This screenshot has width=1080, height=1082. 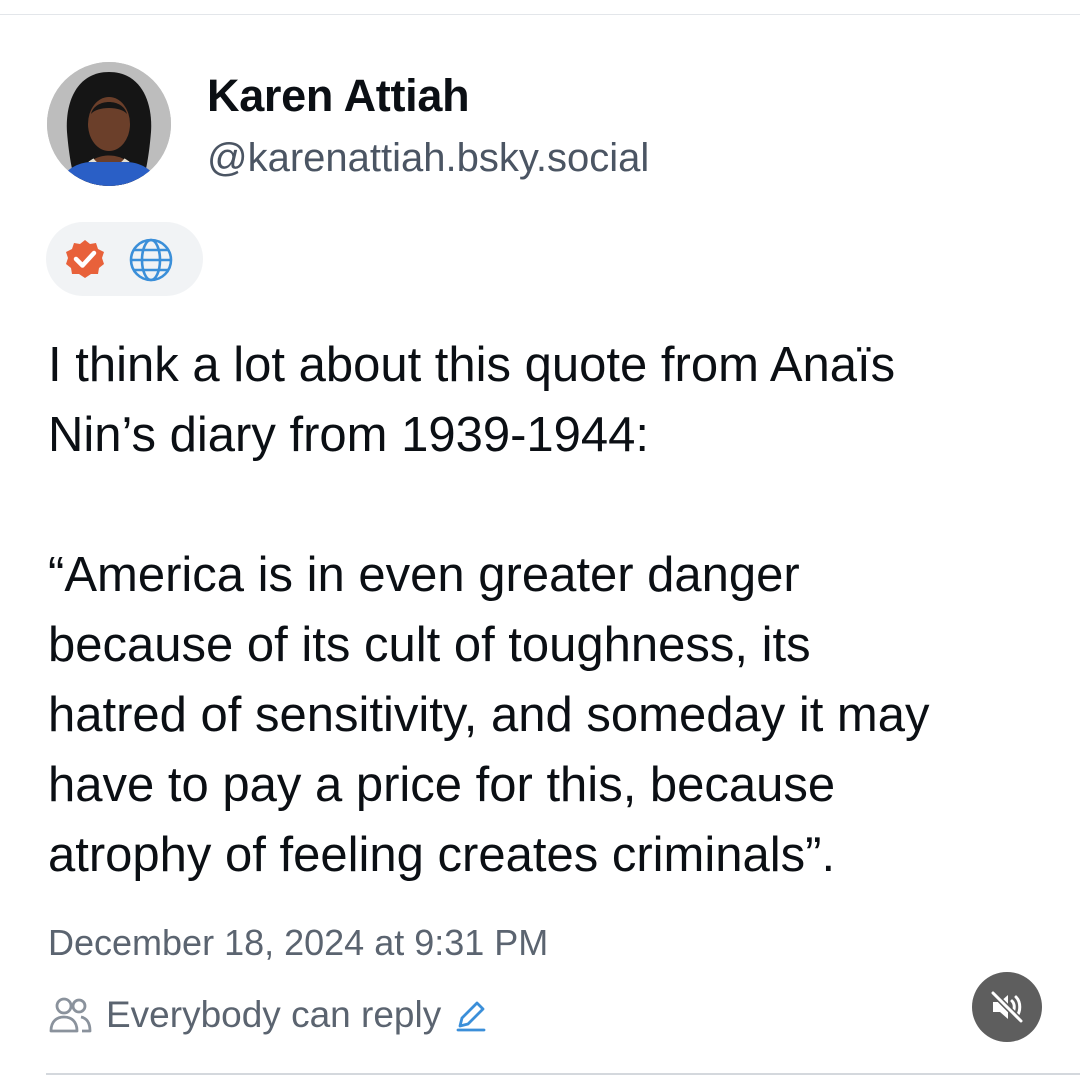 I want to click on avatar, so click(x=109, y=124).